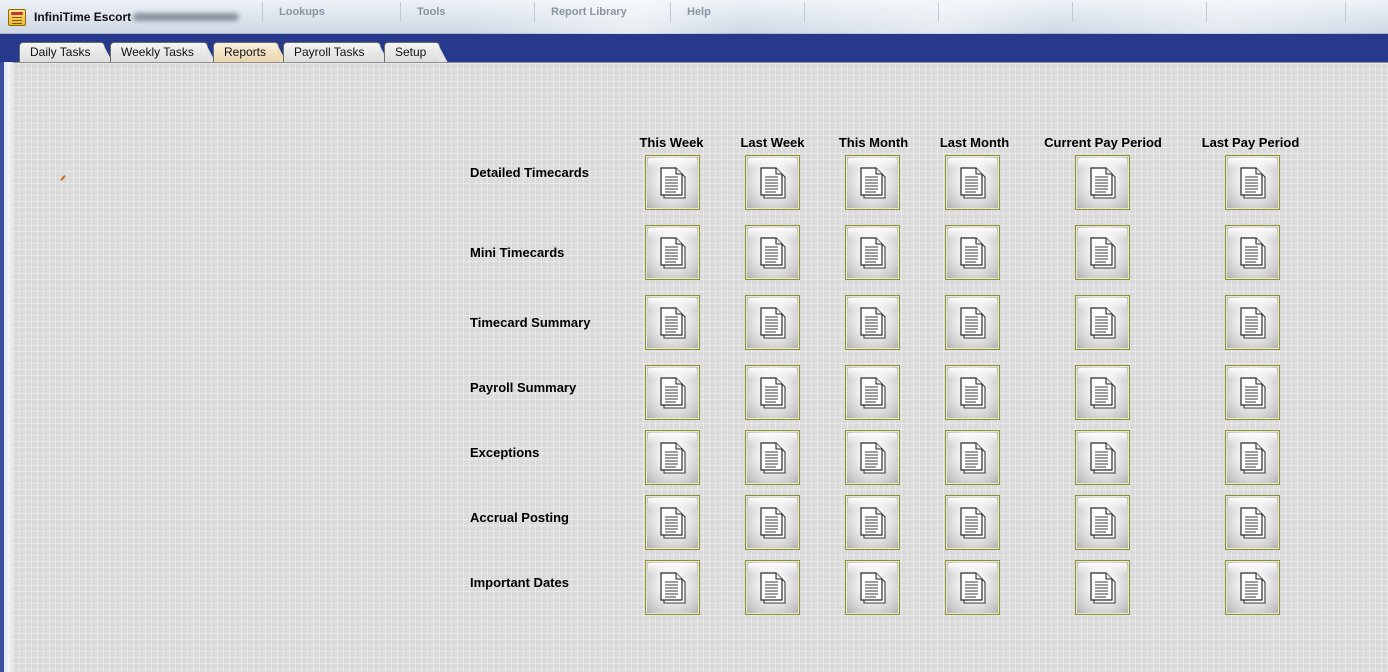  Describe the element at coordinates (1102, 392) in the screenshot. I see `report-button-payroll-summary-current-pay-period` at that location.